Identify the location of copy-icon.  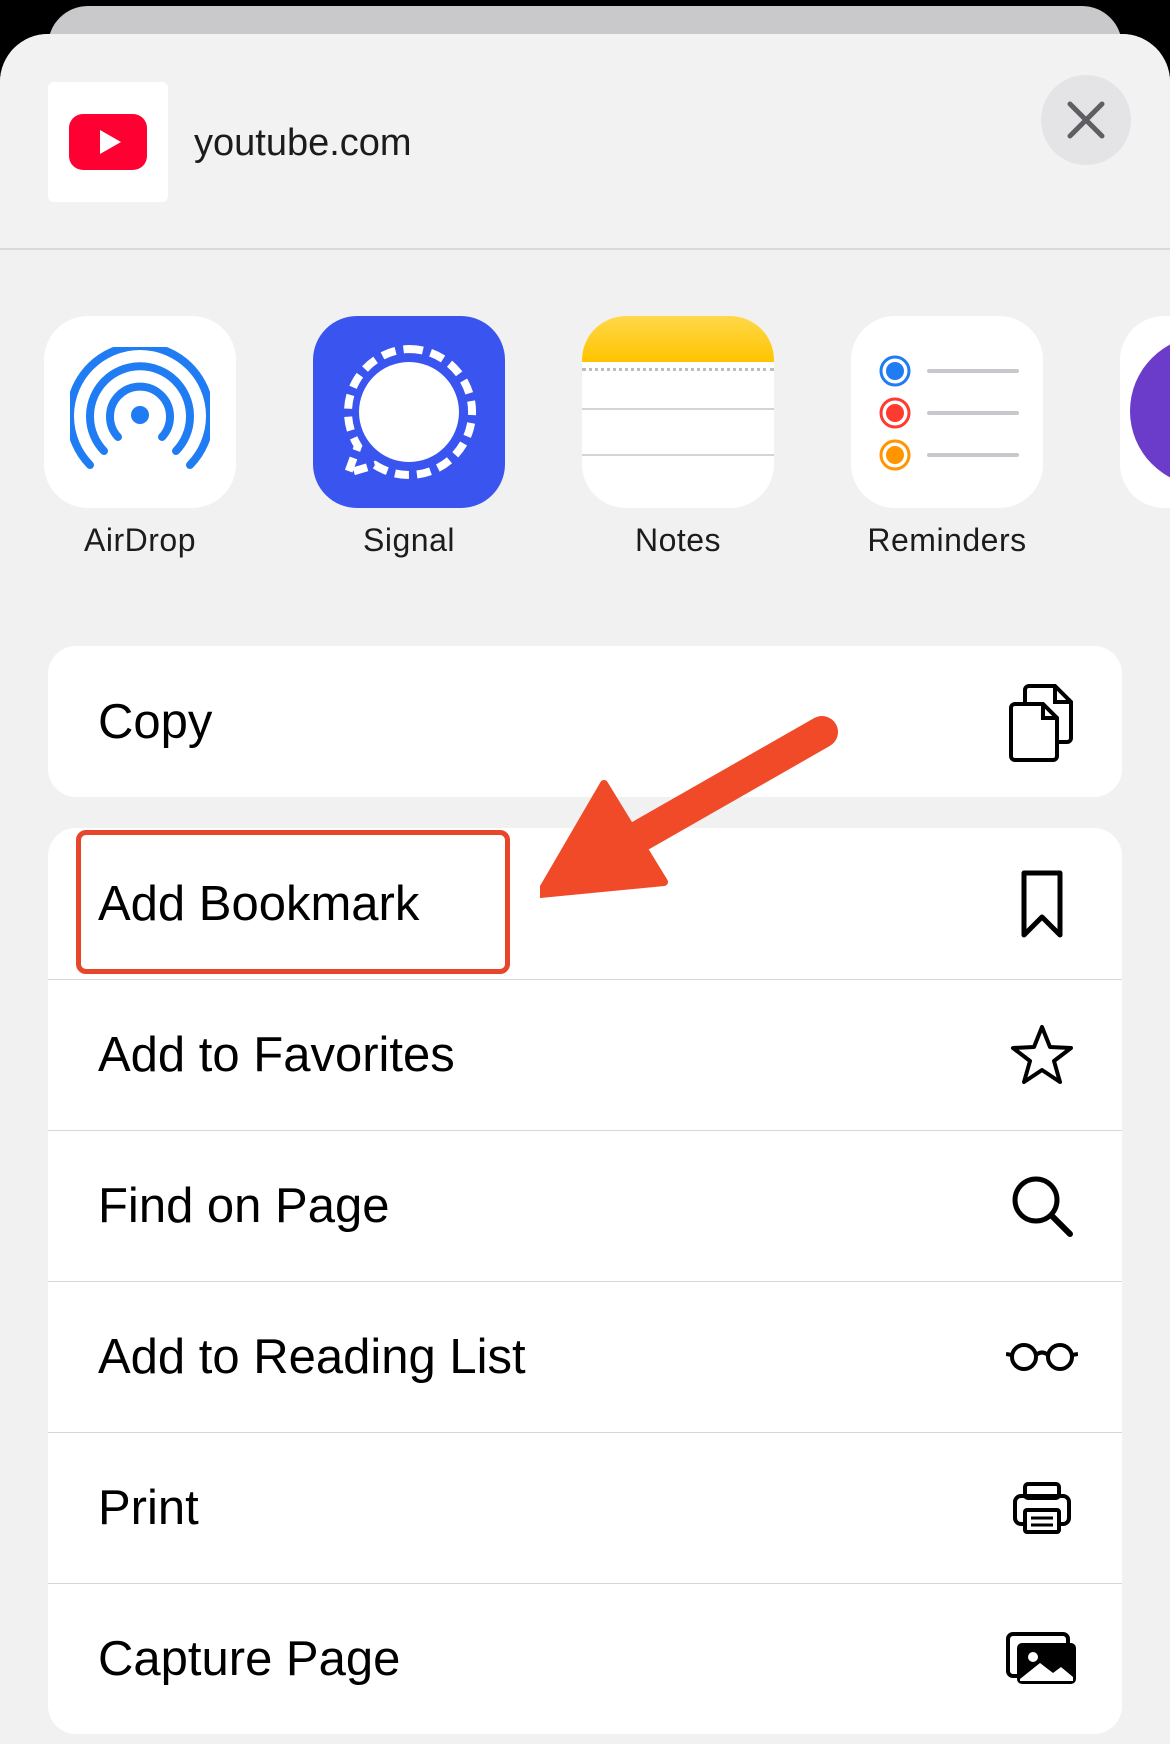
(1042, 722).